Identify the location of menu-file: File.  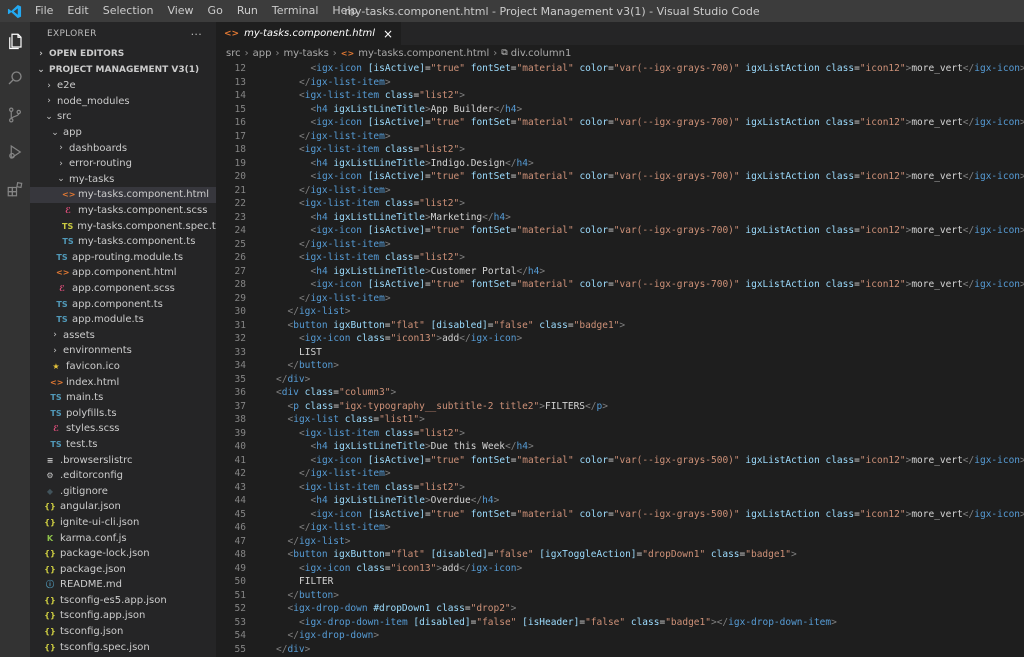
(44, 11).